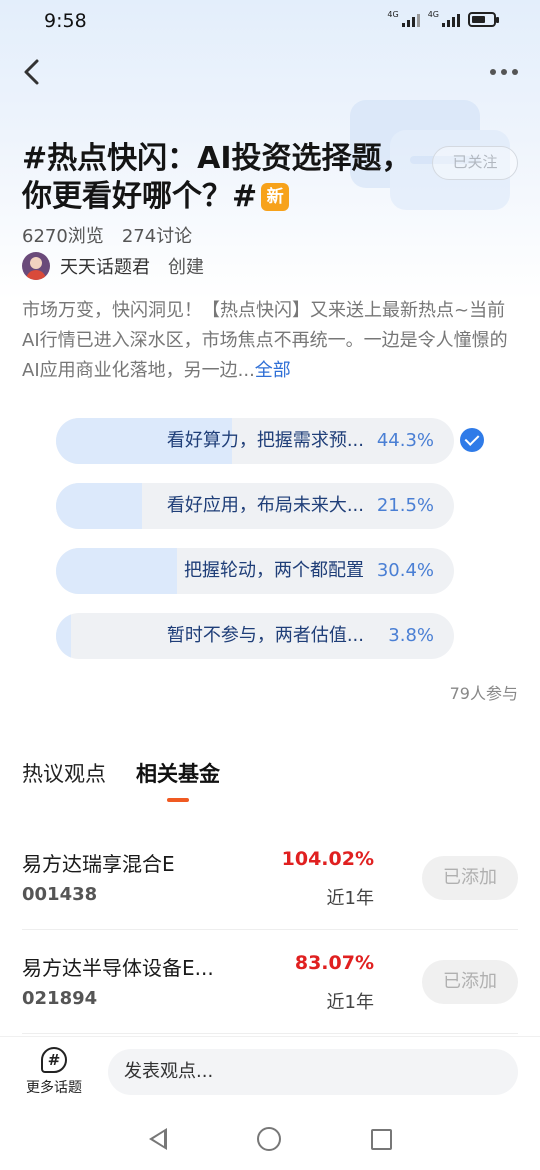 The height and width of the screenshot is (1170, 540). I want to click on poll-option: 暂时不参与，两者估值... 3.8%, so click(255, 636).